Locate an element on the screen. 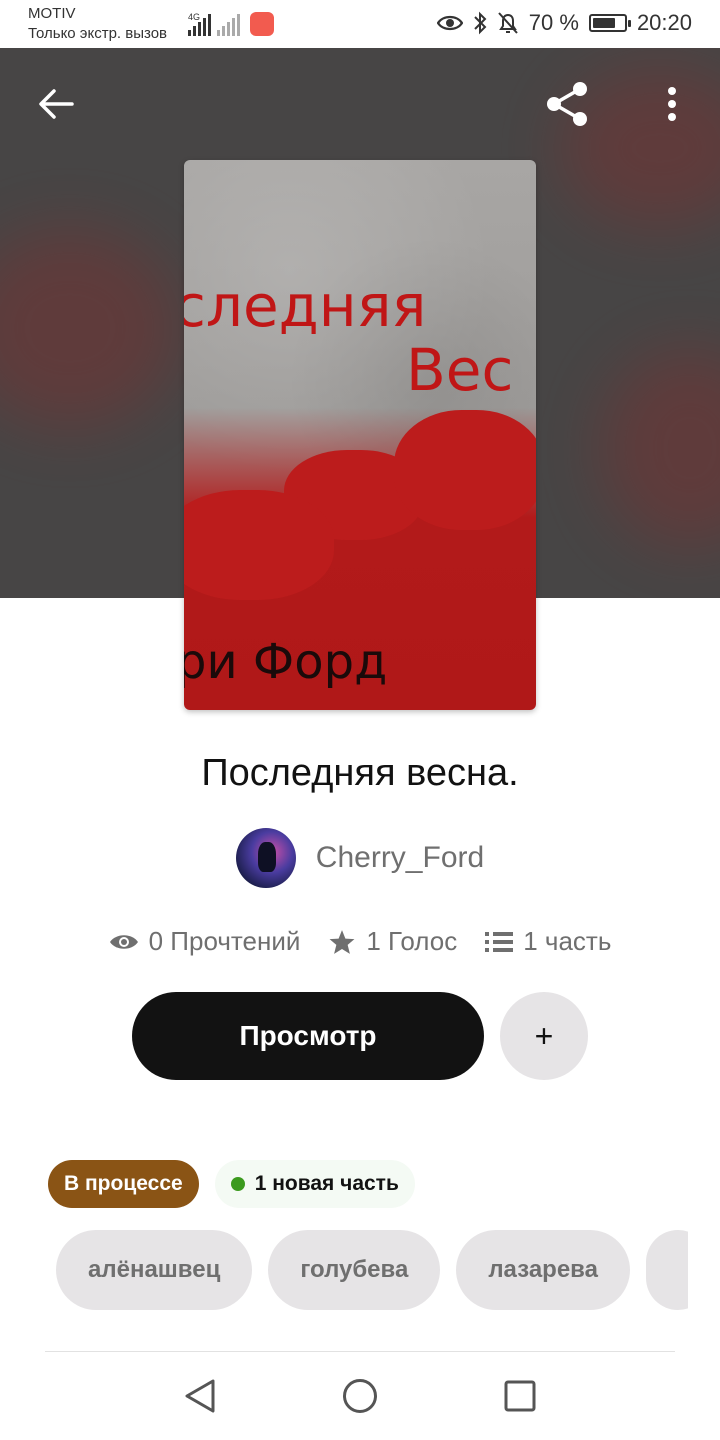 Image resolution: width=720 pixels, height=1440 pixels. star-icon is located at coordinates (342, 941).